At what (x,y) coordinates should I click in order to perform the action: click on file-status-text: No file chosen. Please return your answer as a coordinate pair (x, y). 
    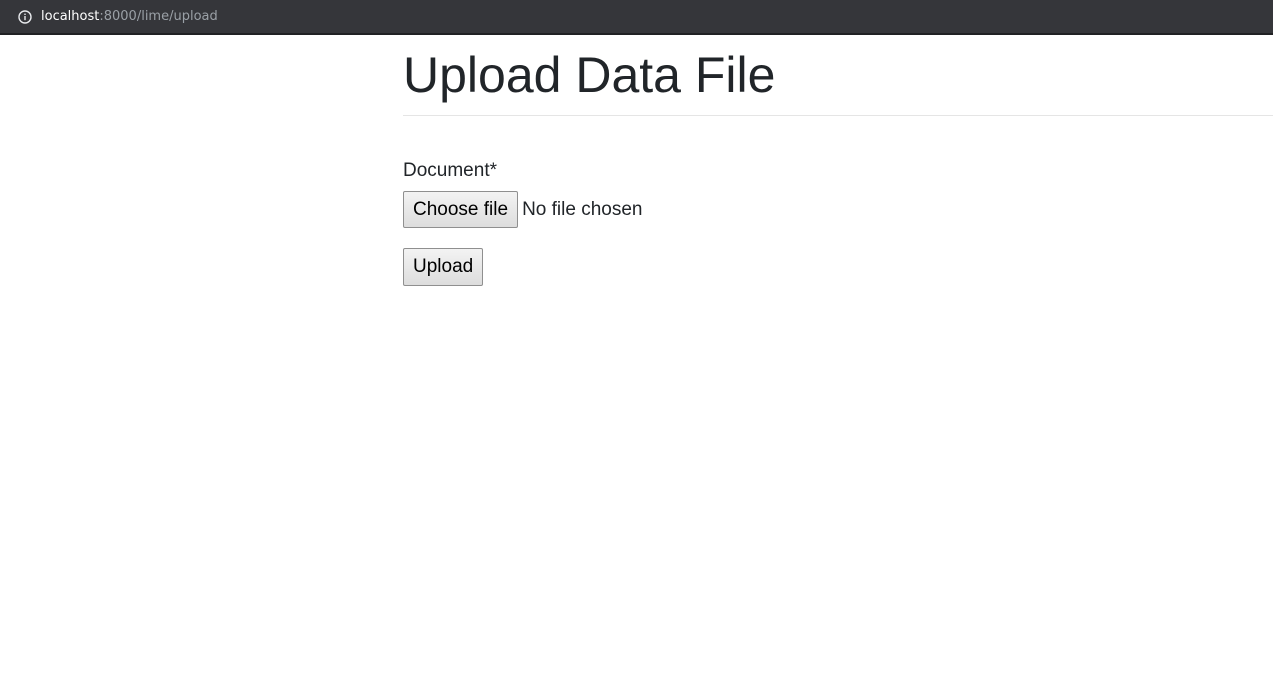
    Looking at the image, I should click on (582, 209).